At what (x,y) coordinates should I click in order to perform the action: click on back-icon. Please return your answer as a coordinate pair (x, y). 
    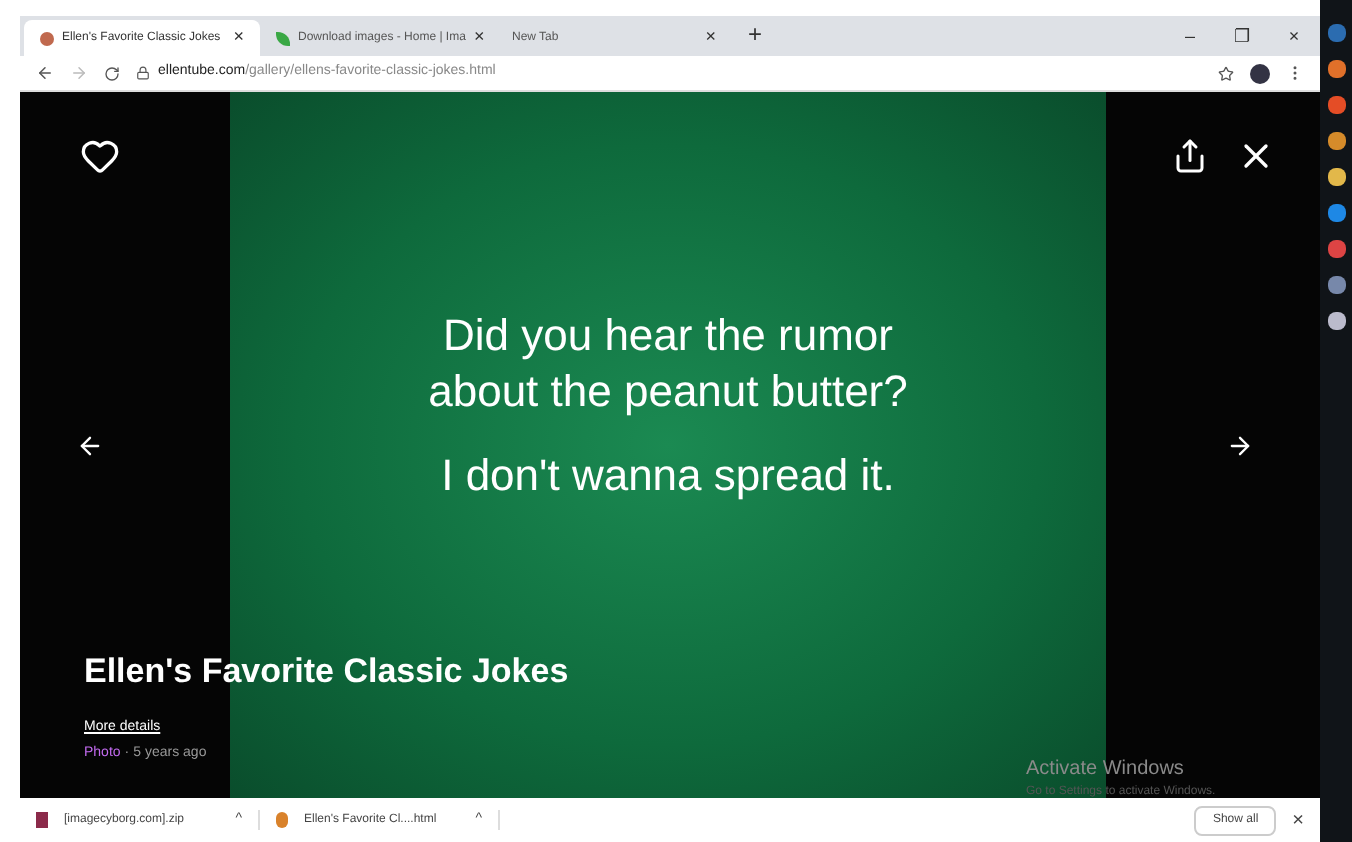
    Looking at the image, I should click on (45, 73).